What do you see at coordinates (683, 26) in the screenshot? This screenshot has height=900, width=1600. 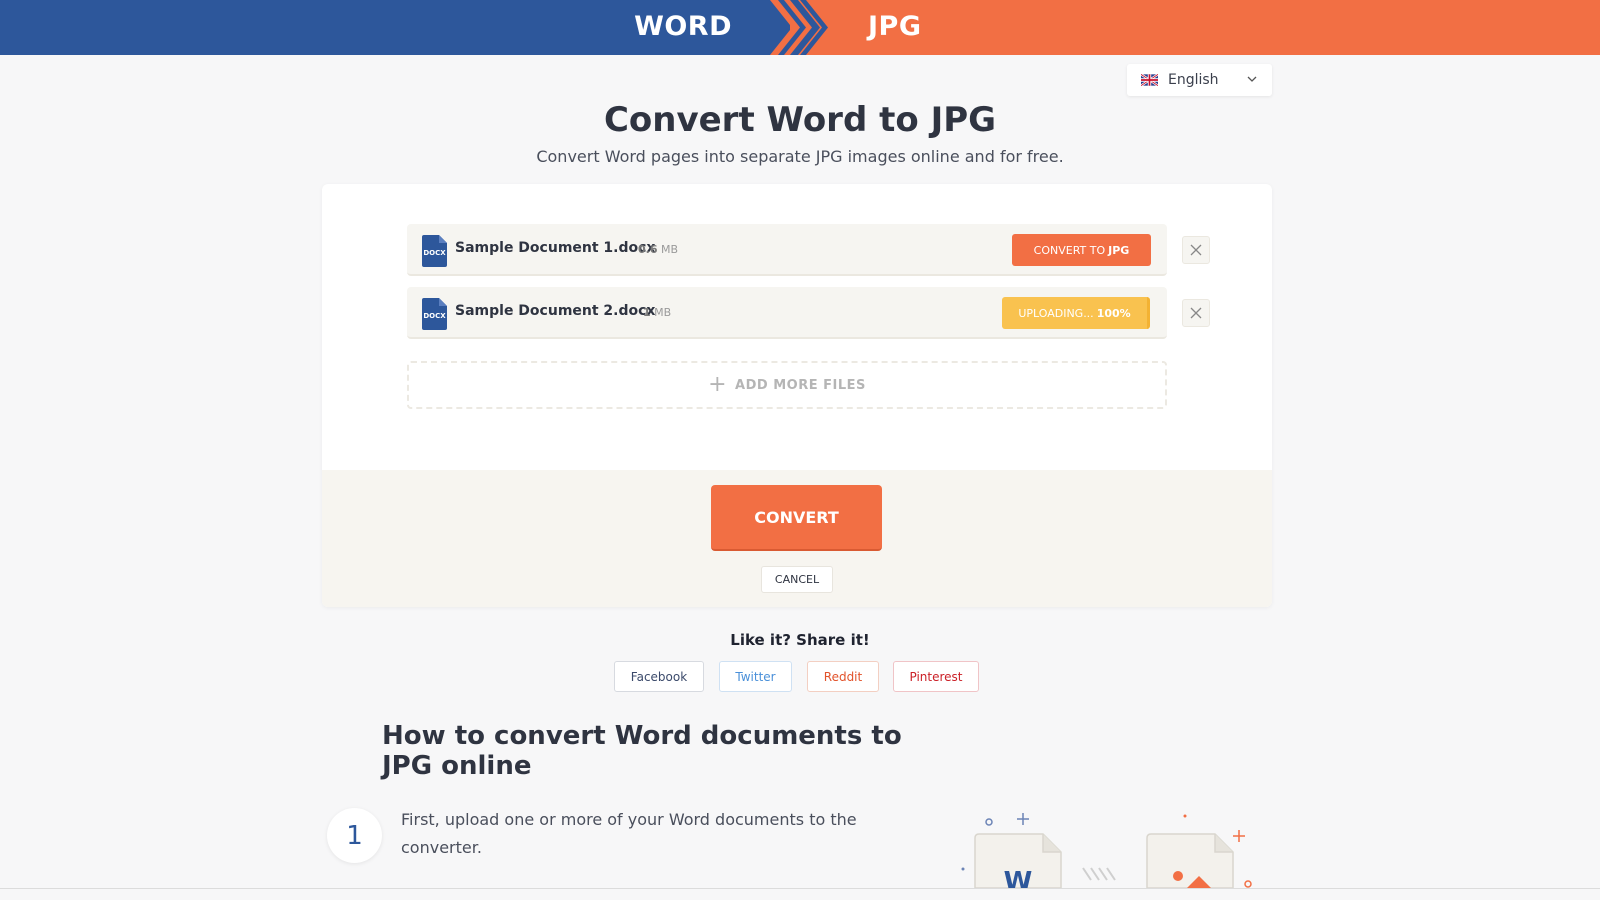 I see `banner-from-format: WORD` at bounding box center [683, 26].